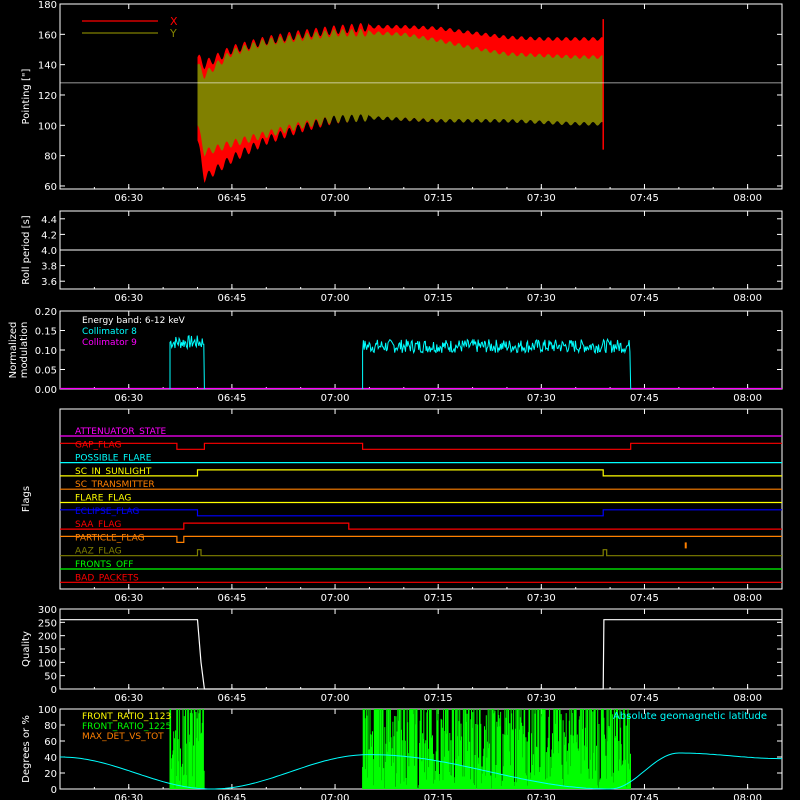 The width and height of the screenshot is (800, 800). I want to click on y-tick-label: 4.4, so click(49, 220).